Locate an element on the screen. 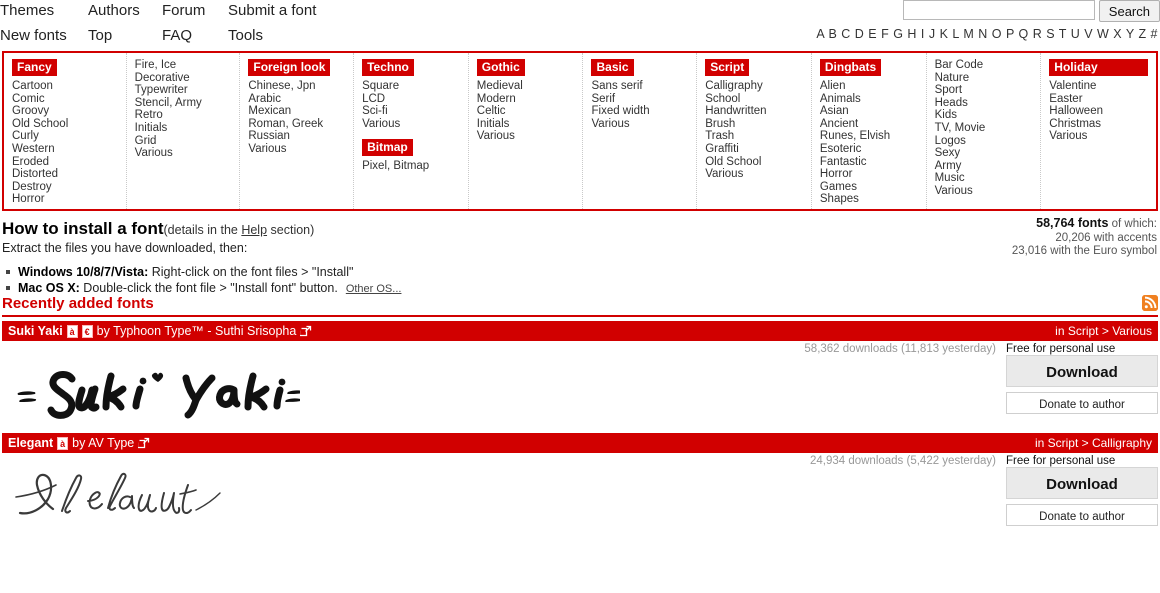 This screenshot has width=1160, height=593. category-item: Distorted is located at coordinates (69, 174).